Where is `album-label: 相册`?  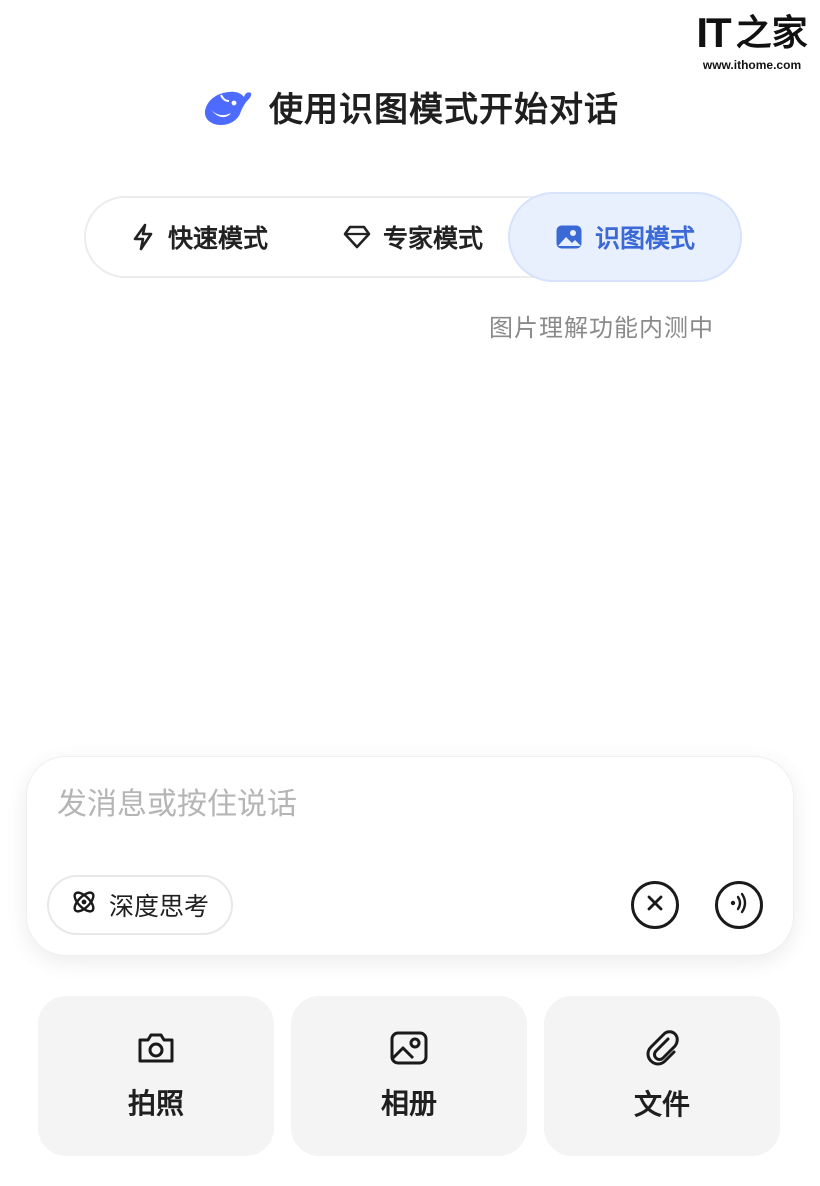
album-label: 相册 is located at coordinates (408, 1103).